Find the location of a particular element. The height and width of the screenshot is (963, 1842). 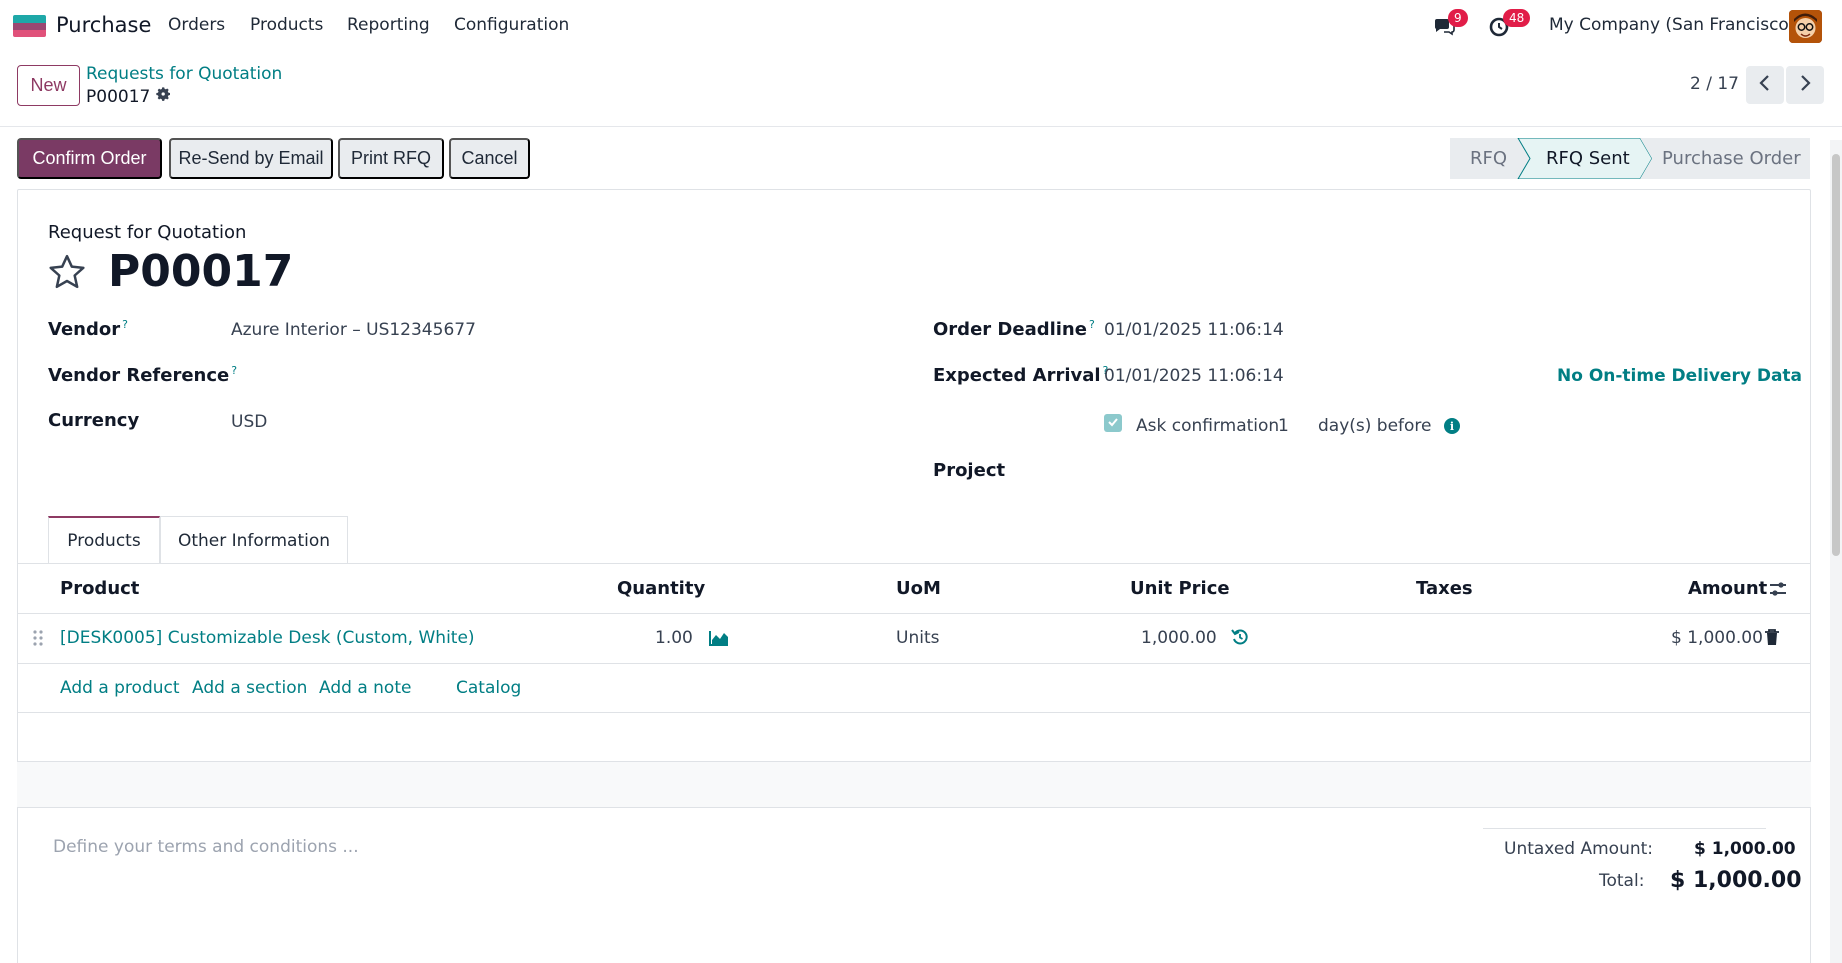

ontime-delivery-link: No On-time Delivery Data is located at coordinates (1679, 376).